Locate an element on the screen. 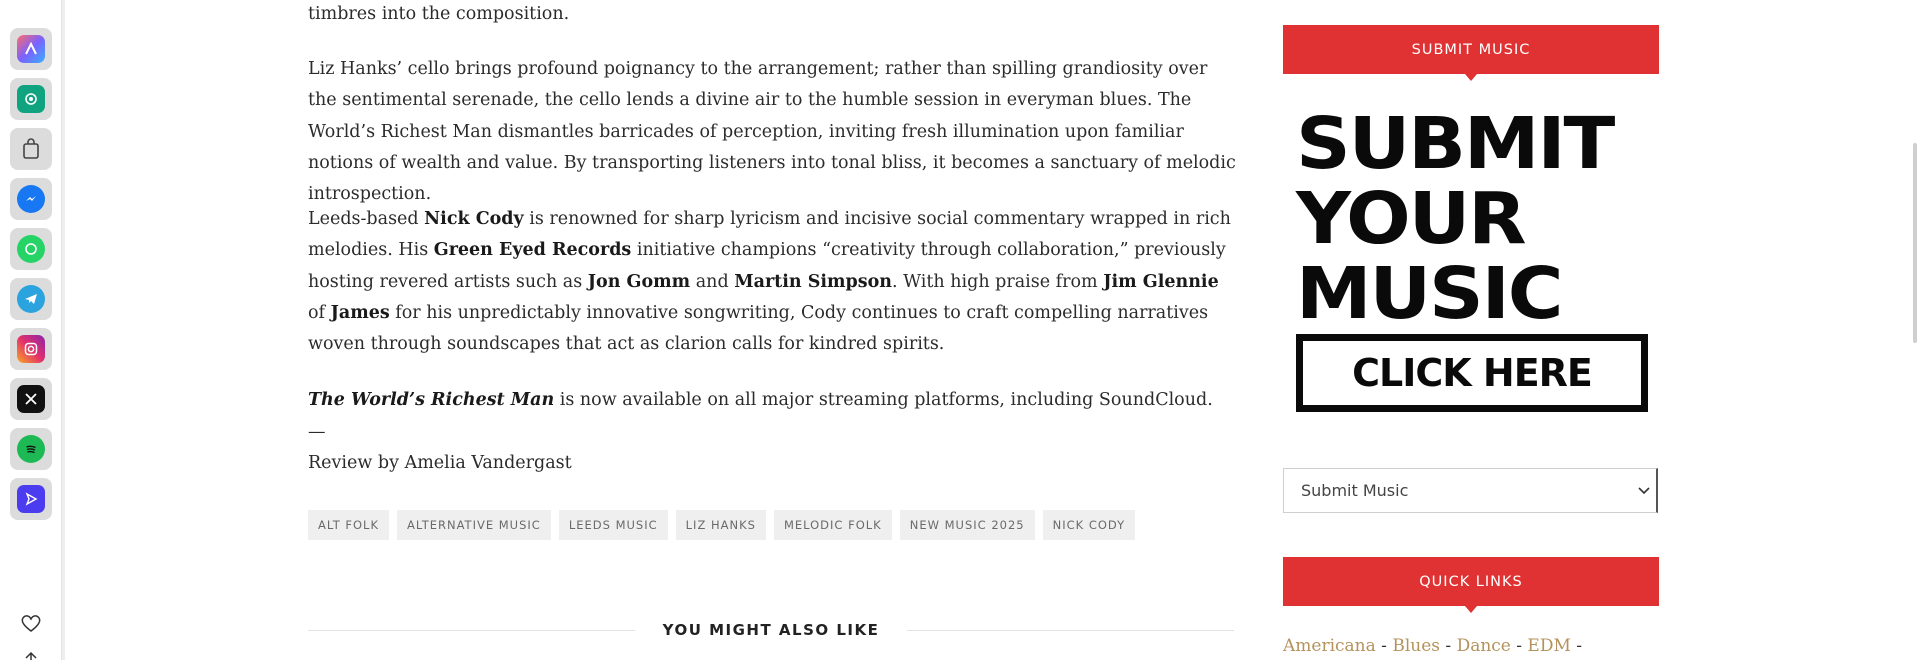 The height and width of the screenshot is (660, 1920). dock-item-messenger is located at coordinates (31, 199).